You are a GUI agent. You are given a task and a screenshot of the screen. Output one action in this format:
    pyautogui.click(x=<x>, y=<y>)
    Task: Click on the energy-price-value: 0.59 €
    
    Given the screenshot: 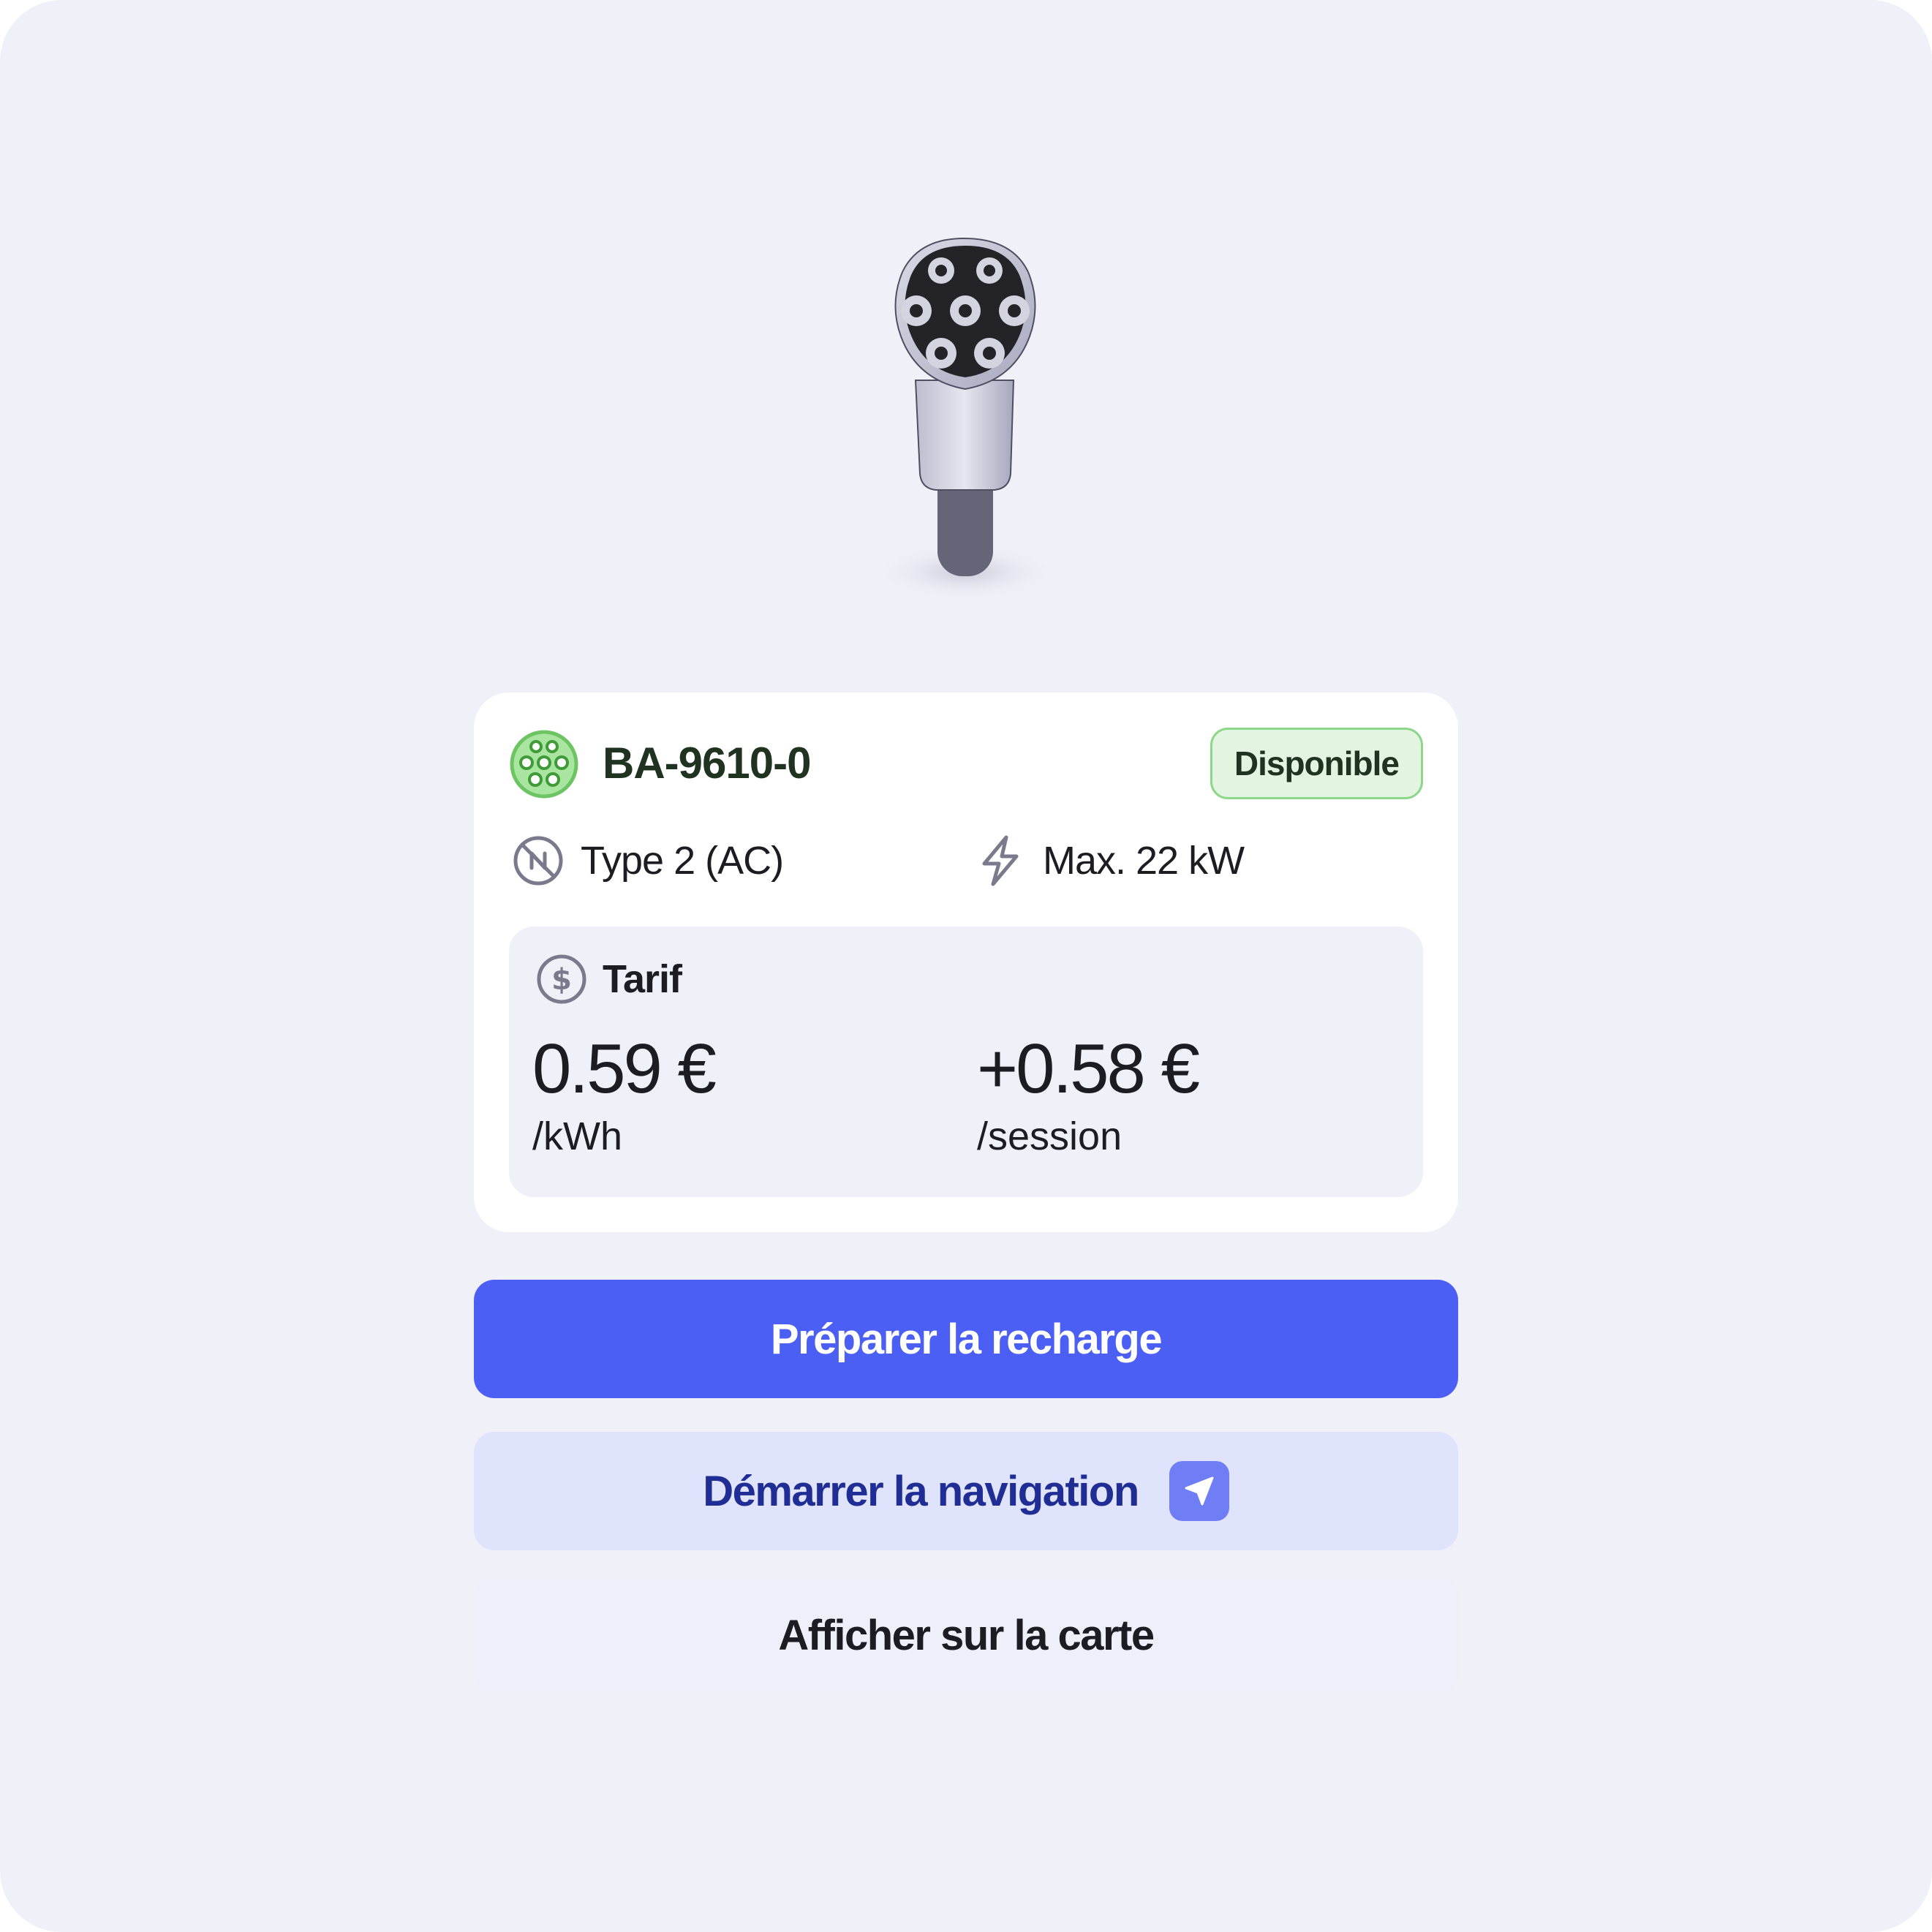 What is the action you would take?
    pyautogui.click(x=624, y=1069)
    